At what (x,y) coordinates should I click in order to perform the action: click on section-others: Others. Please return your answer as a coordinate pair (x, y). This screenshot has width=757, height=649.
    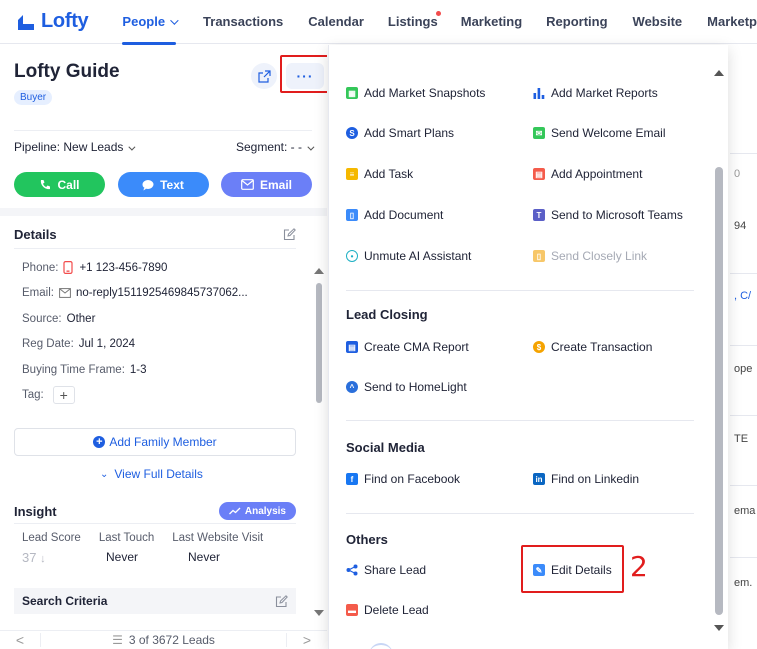
    Looking at the image, I should click on (367, 539).